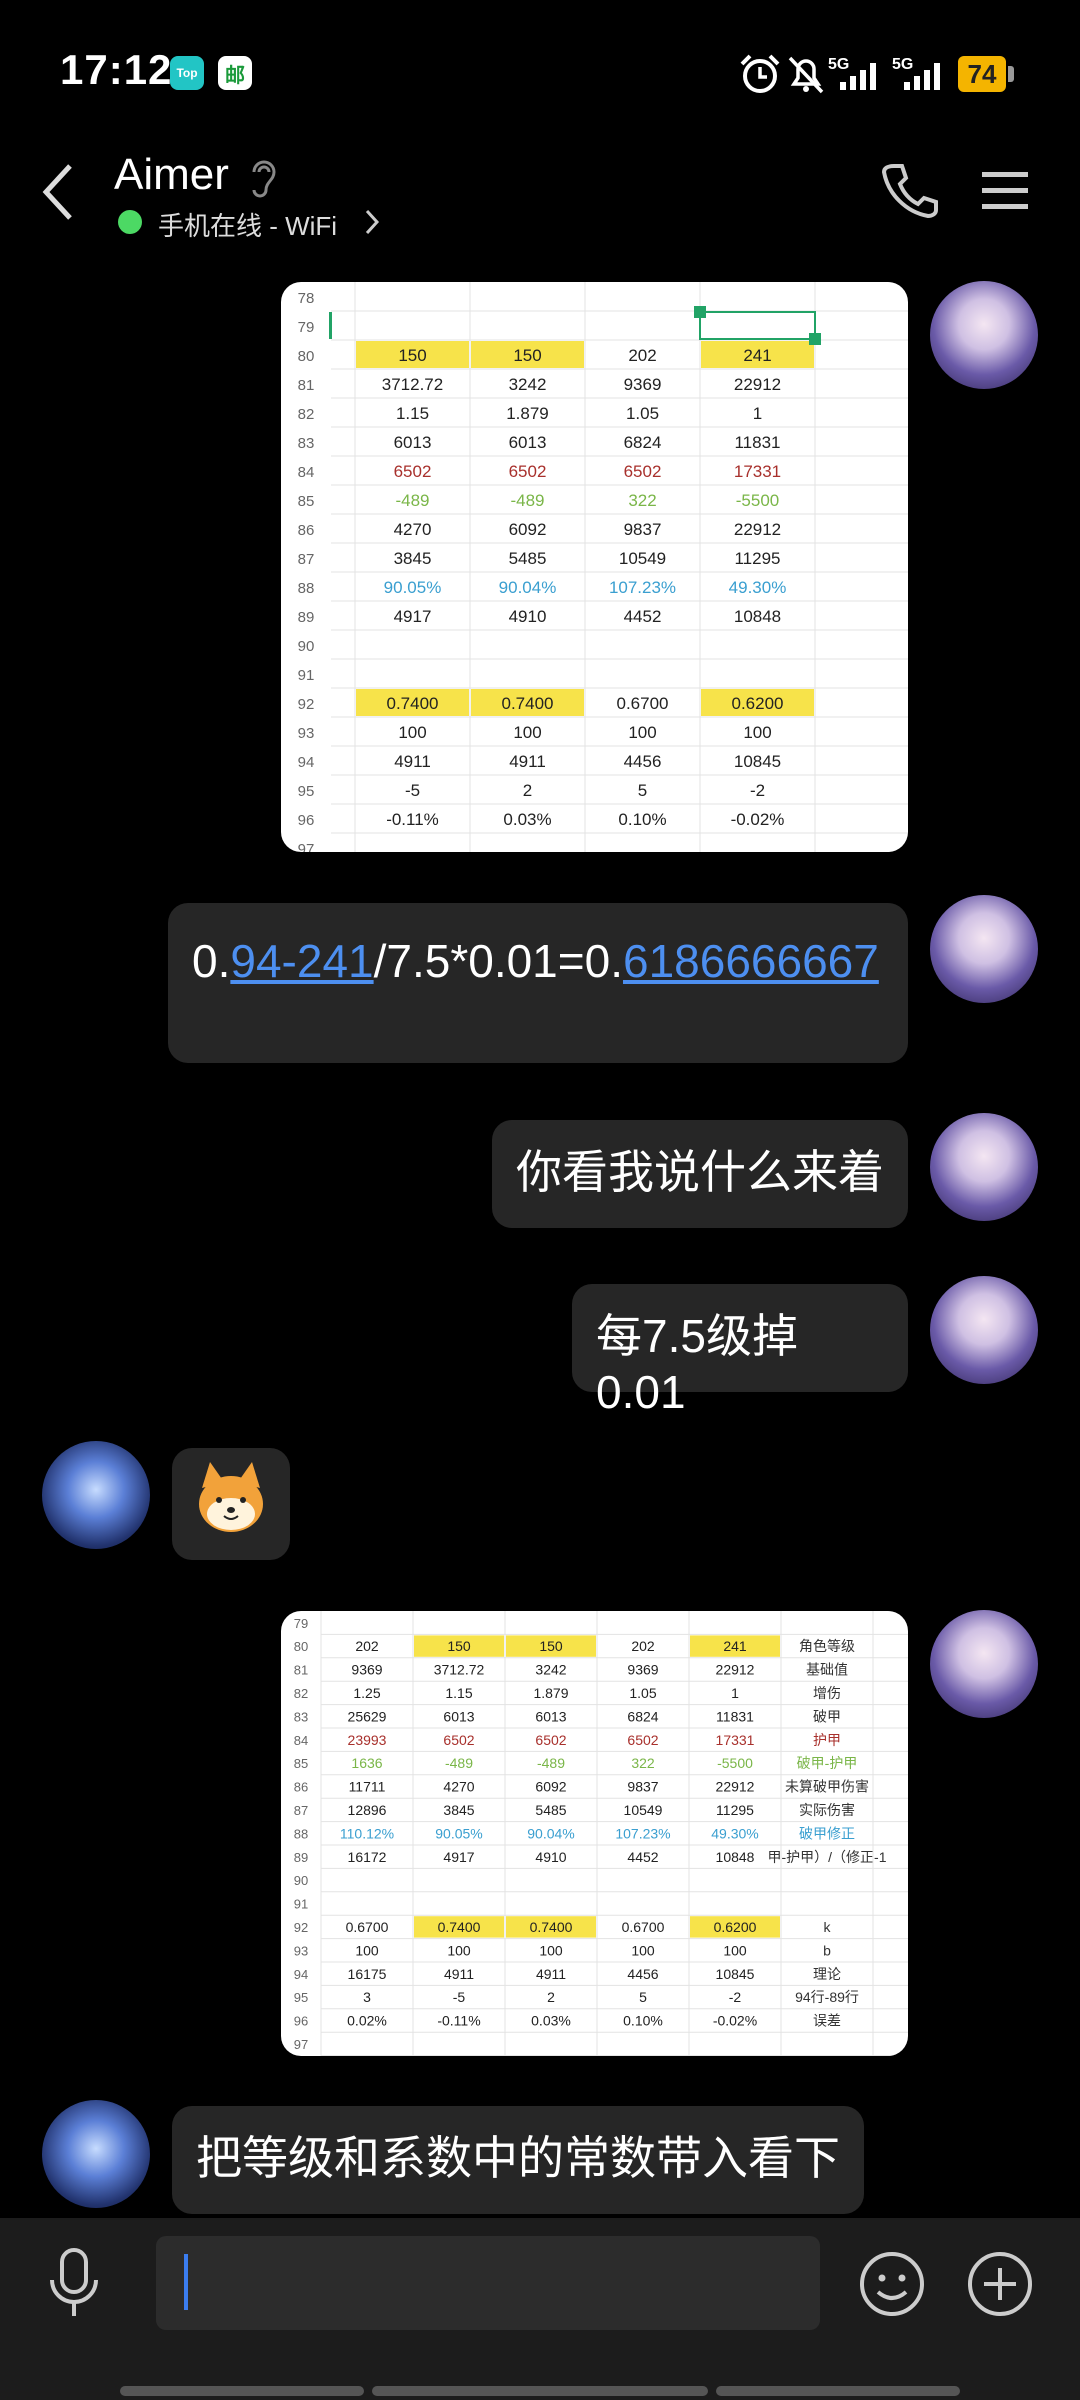  I want to click on sheet-cell: 322, so click(643, 1763).